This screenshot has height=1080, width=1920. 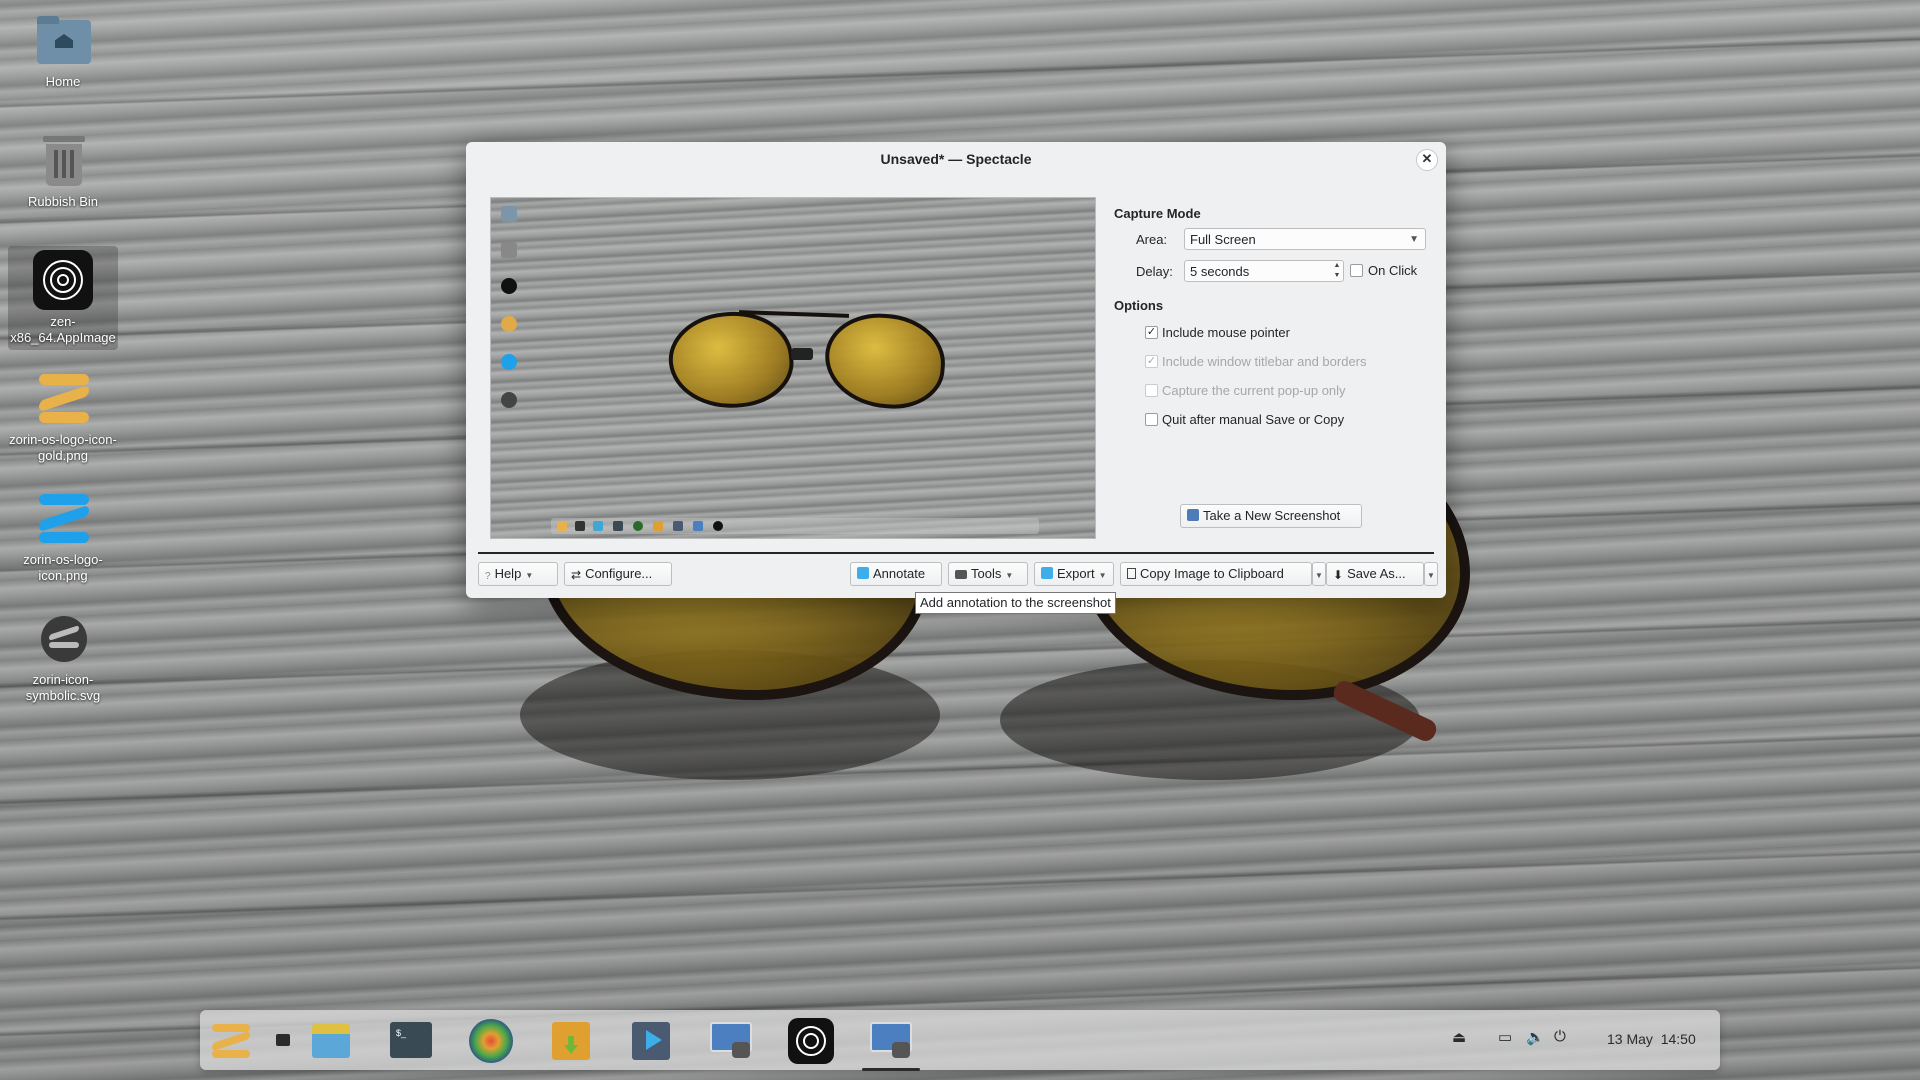 What do you see at coordinates (1157, 213) in the screenshot?
I see `capture-mode-heading: Capture Mode` at bounding box center [1157, 213].